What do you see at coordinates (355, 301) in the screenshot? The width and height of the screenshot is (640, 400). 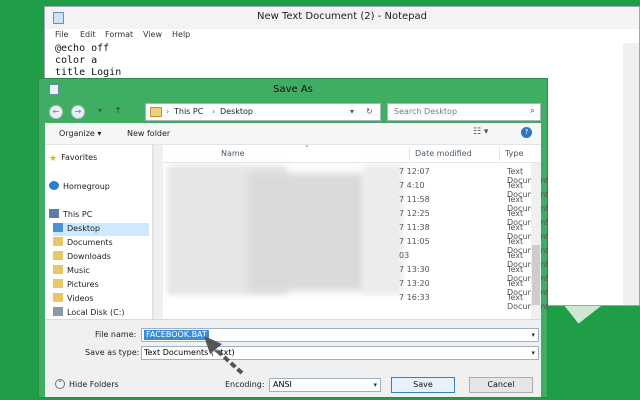 I see `file-row: 7 16:33 Text Document` at bounding box center [355, 301].